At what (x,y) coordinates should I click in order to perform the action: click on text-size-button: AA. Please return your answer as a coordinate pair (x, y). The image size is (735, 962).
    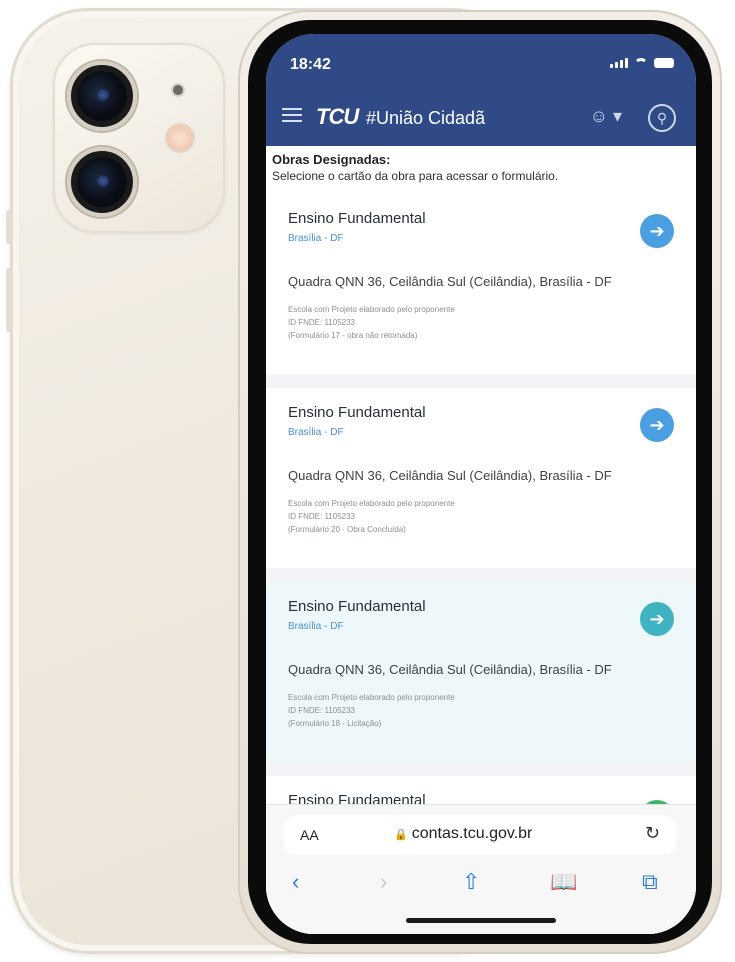
    Looking at the image, I should click on (309, 835).